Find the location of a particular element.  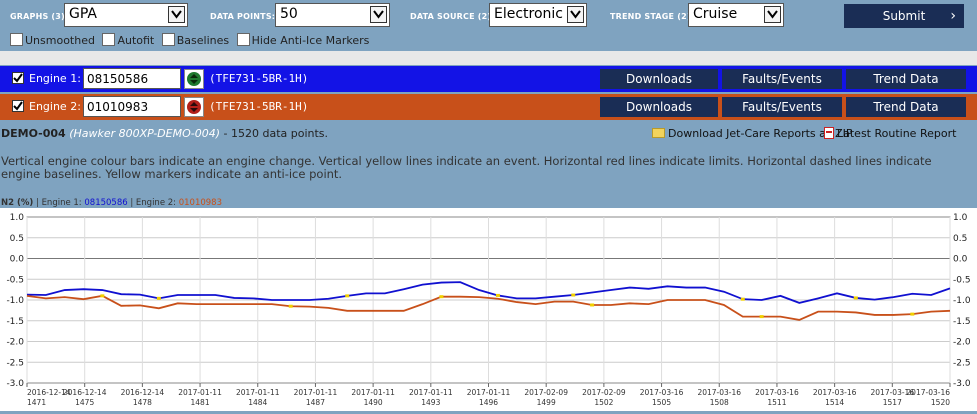

x-tick-id: 1496 is located at coordinates (488, 402).